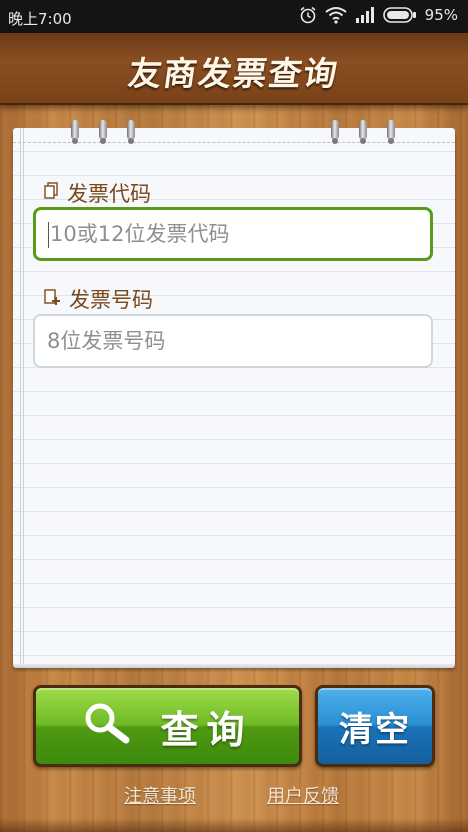  I want to click on clear-button: 清空, so click(375, 726).